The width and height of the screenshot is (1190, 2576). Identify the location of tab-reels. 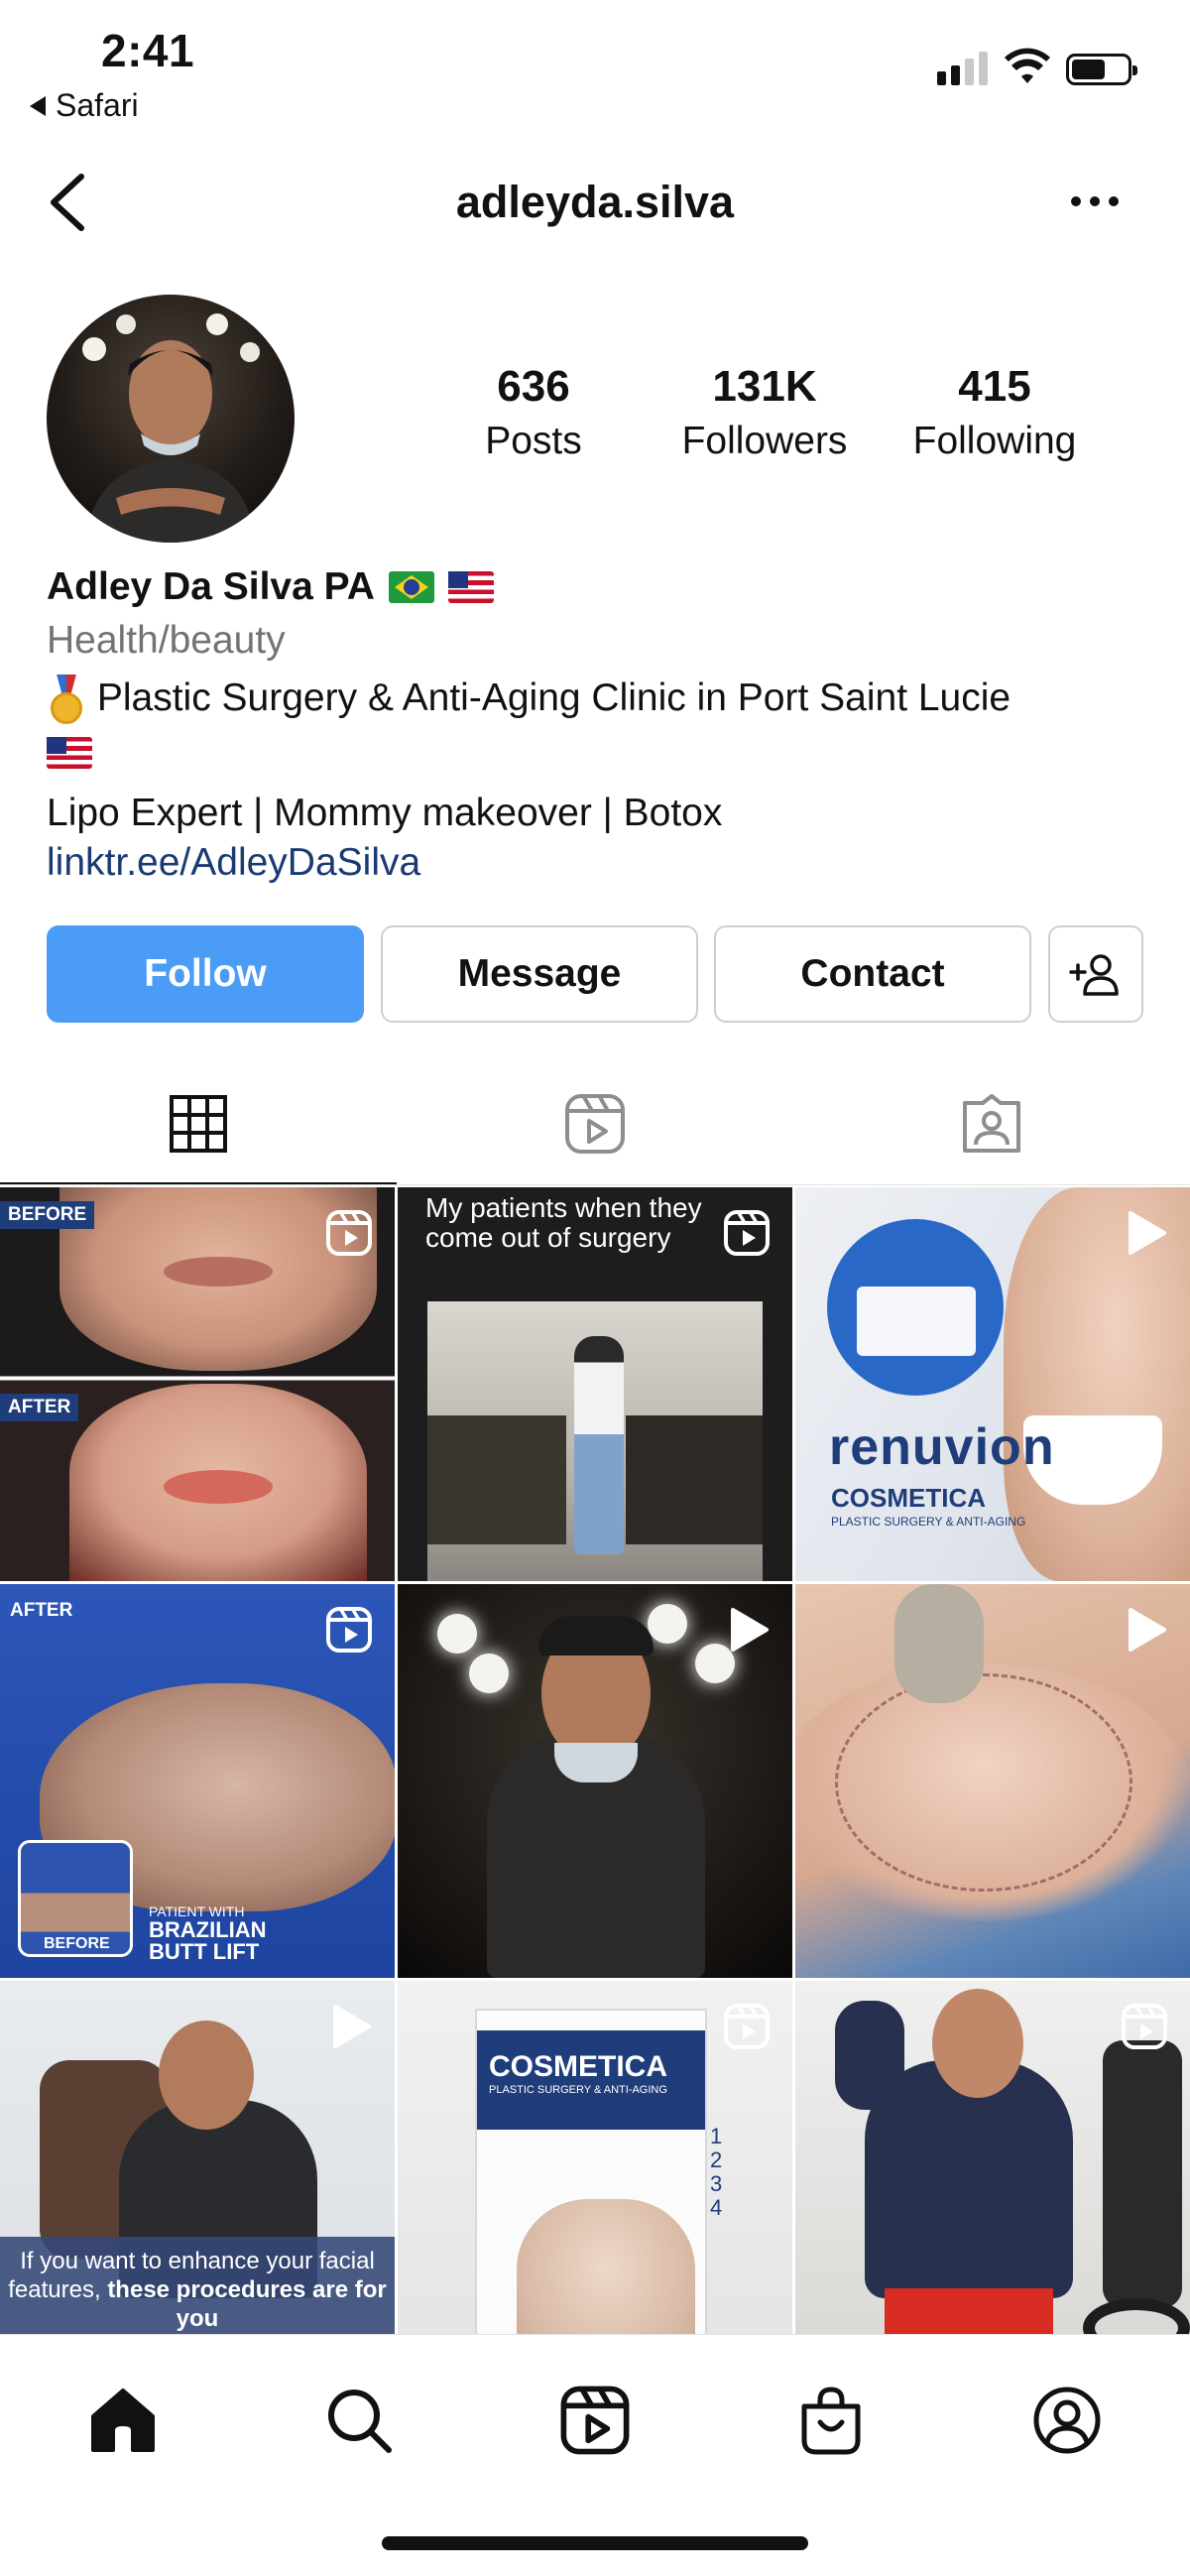
(595, 1123).